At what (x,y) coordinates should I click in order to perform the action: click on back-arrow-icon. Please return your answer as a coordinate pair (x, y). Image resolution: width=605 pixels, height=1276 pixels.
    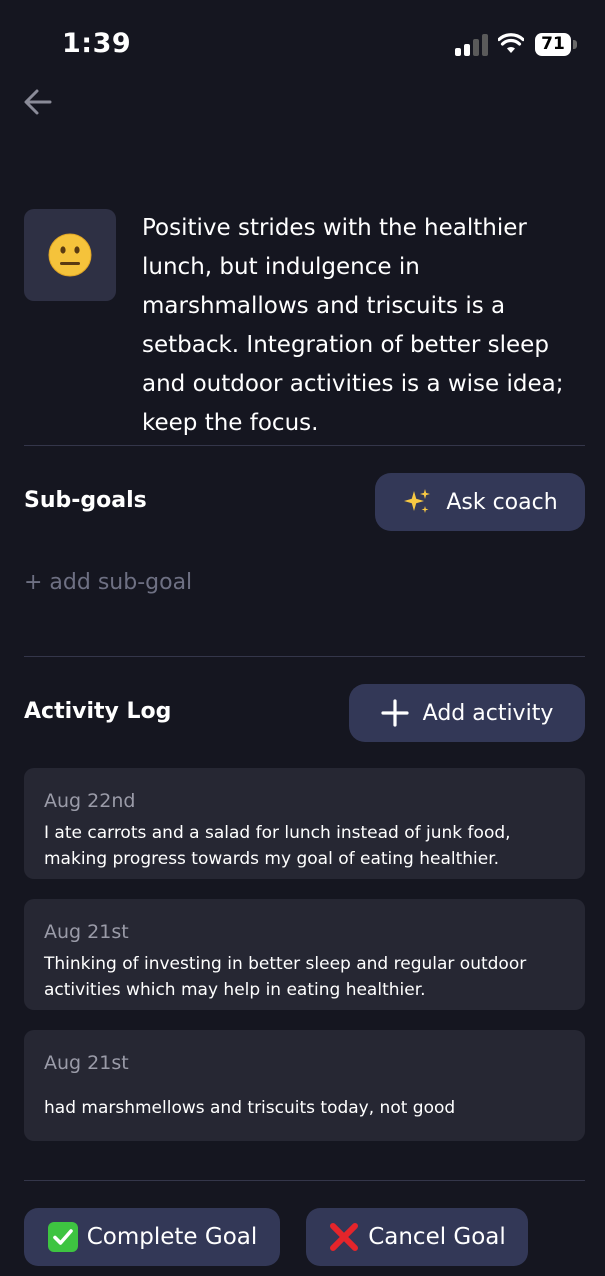
    Looking at the image, I should click on (38, 102).